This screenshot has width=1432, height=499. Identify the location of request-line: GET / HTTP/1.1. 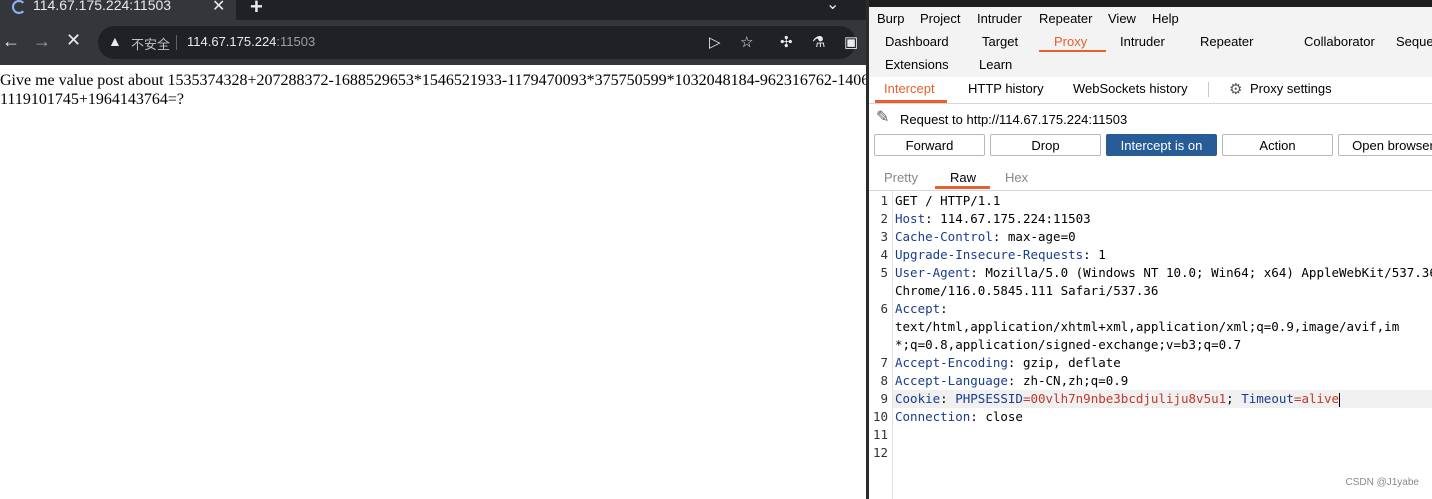
(947, 200).